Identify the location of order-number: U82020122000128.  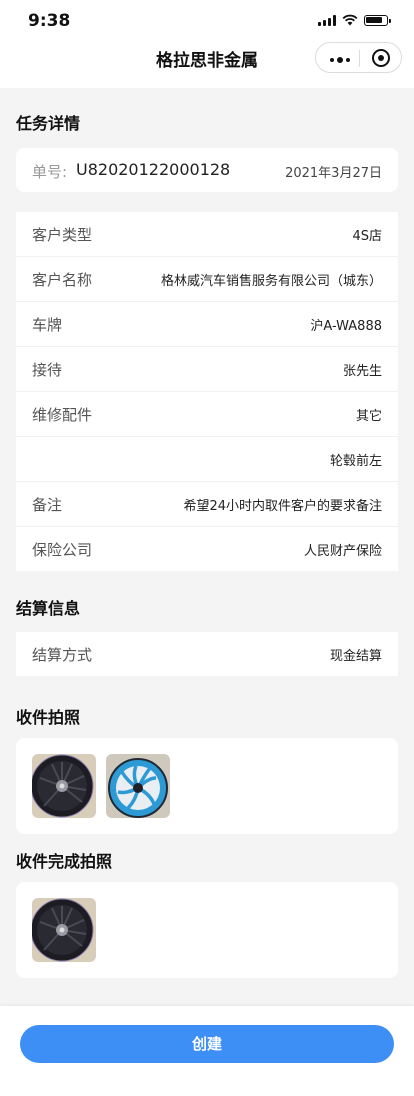
(153, 169).